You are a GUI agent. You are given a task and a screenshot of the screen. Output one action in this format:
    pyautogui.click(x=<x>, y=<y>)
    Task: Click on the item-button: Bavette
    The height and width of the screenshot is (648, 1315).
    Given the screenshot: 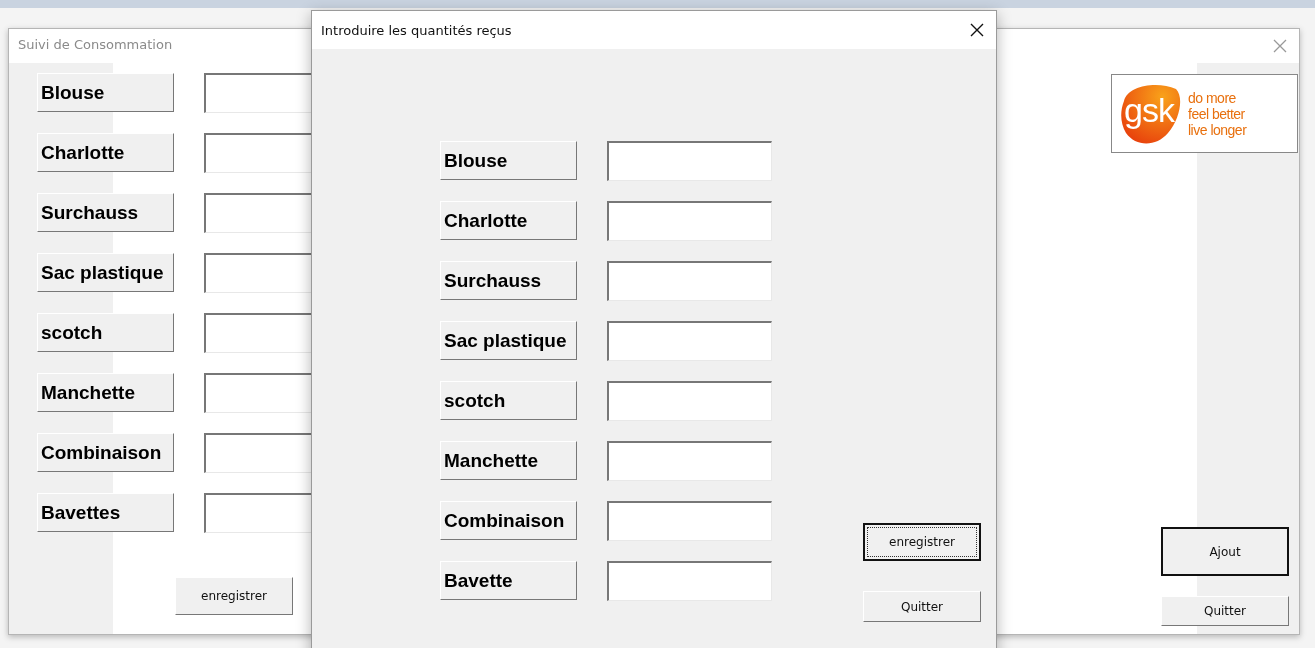 What is the action you would take?
    pyautogui.click(x=508, y=580)
    